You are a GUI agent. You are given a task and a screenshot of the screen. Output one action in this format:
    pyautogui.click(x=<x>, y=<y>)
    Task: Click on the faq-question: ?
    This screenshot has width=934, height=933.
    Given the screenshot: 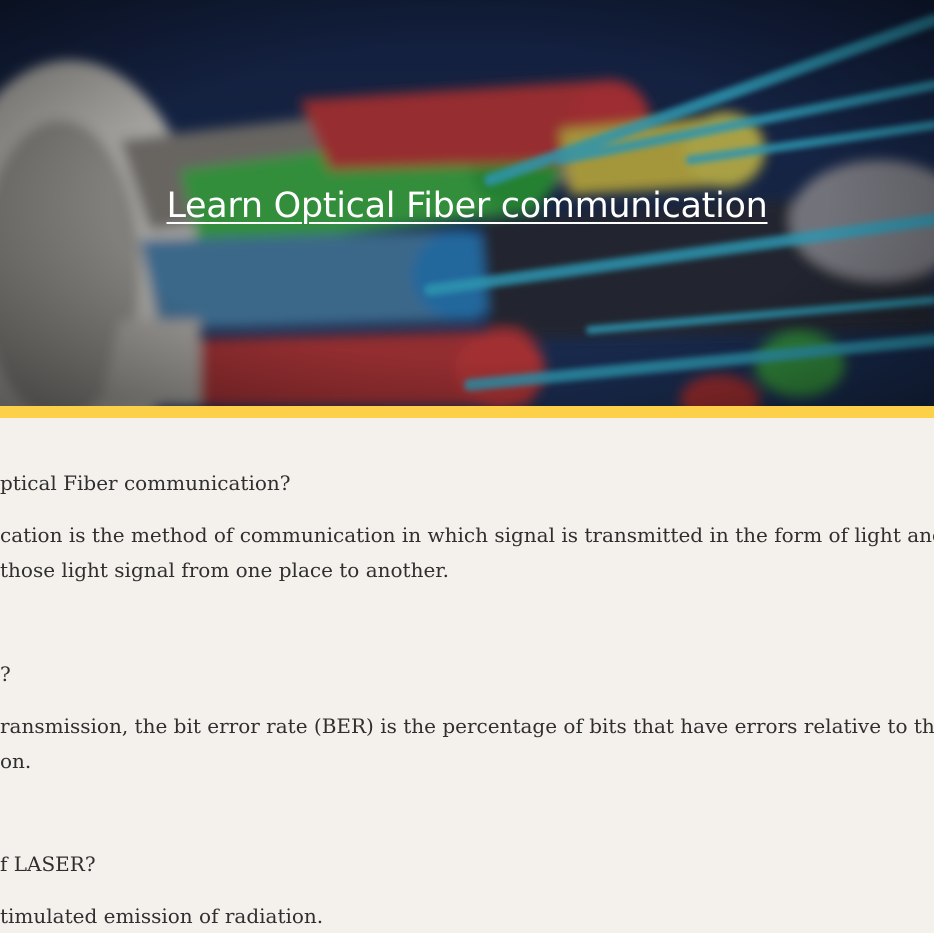 What is the action you would take?
    pyautogui.click(x=5, y=674)
    